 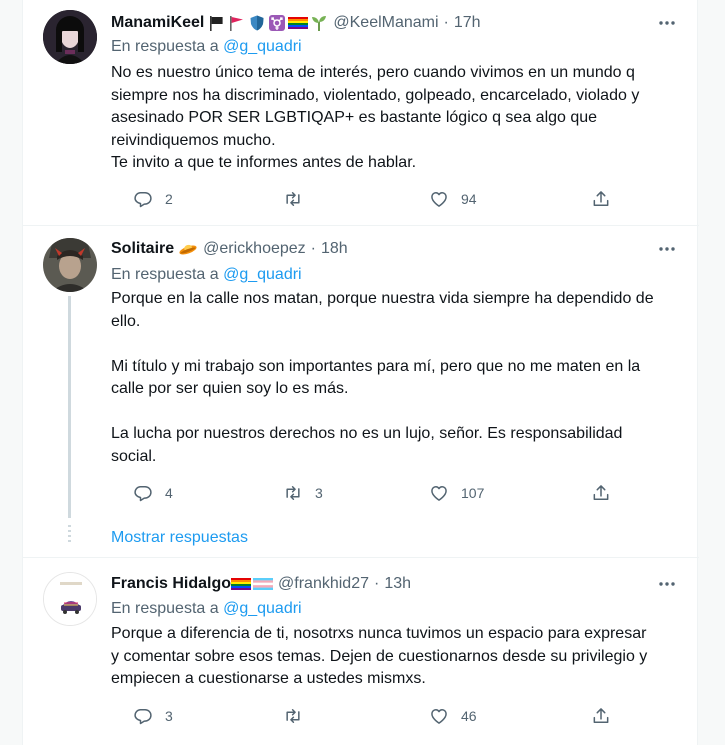 What do you see at coordinates (70, 37) in the screenshot?
I see `avatar-manamikeel` at bounding box center [70, 37].